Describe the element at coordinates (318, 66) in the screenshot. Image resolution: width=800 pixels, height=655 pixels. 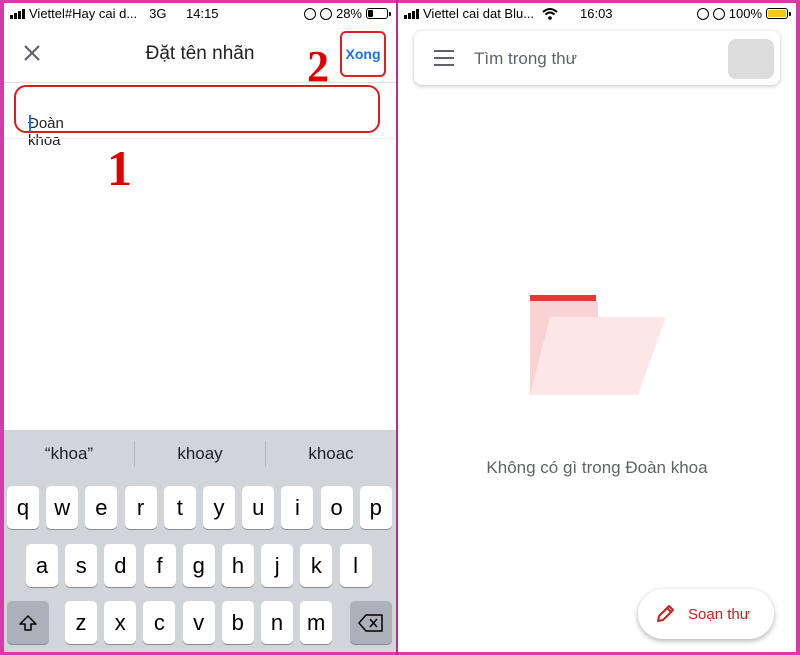
I see `annotation-number-2: 2` at that location.